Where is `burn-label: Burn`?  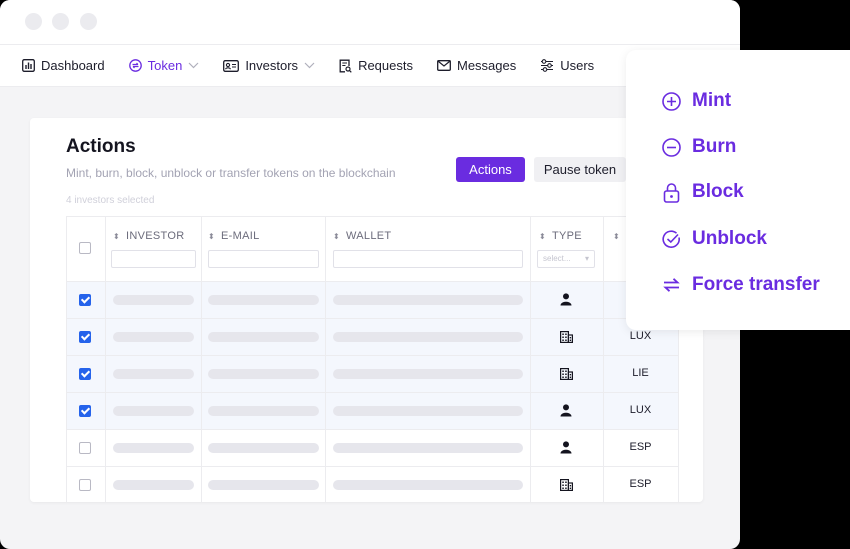 burn-label: Burn is located at coordinates (714, 146).